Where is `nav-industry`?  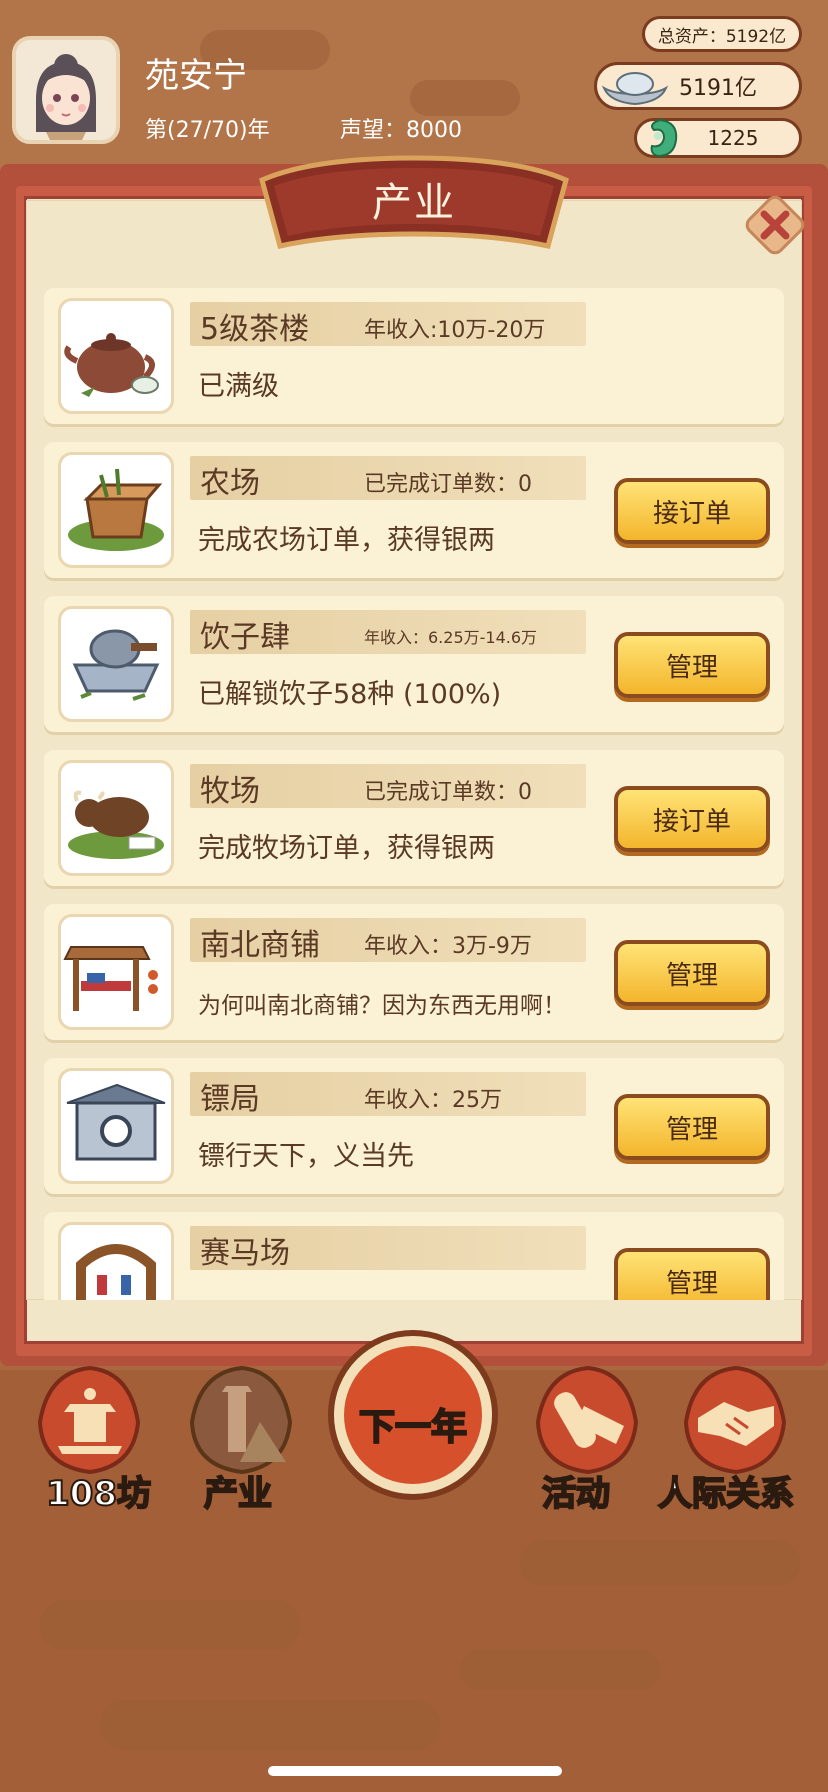 nav-industry is located at coordinates (242, 1422).